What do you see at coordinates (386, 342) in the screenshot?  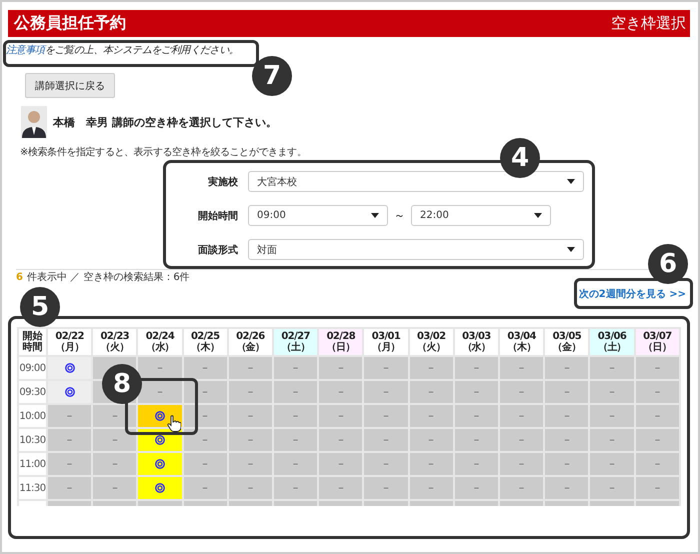 I see `date-header: 03/01（月）` at bounding box center [386, 342].